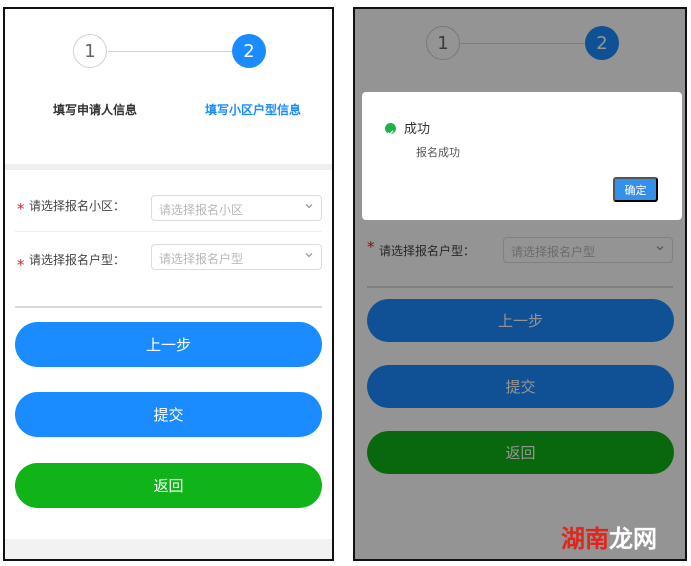  I want to click on selection-form: * 请选择报名小区： 请选择报名小区 * 请选择报名户型： 请选择报名户型, so click(168, 232).